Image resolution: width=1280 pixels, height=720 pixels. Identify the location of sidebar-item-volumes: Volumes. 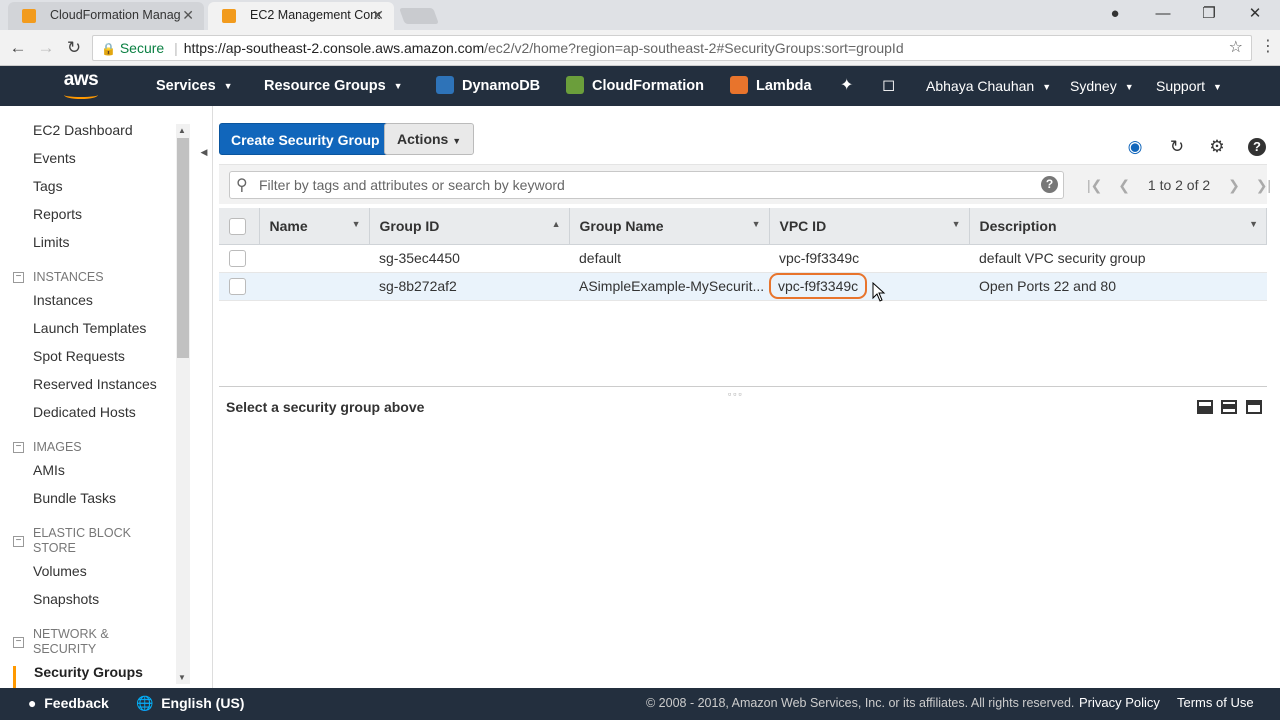
(60, 571).